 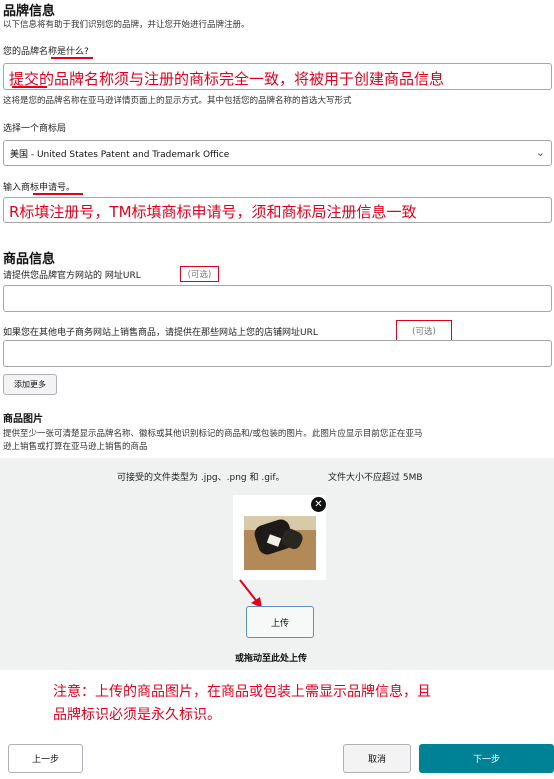 What do you see at coordinates (242, 692) in the screenshot?
I see `image-note-line1: 注意：上传的商品图片，在商品或包装上需显示品牌信息，且` at bounding box center [242, 692].